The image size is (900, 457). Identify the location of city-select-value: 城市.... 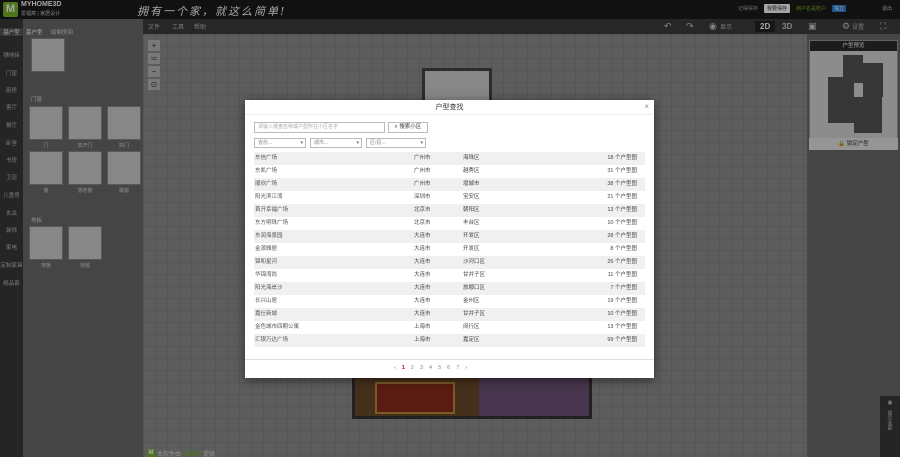
(321, 143).